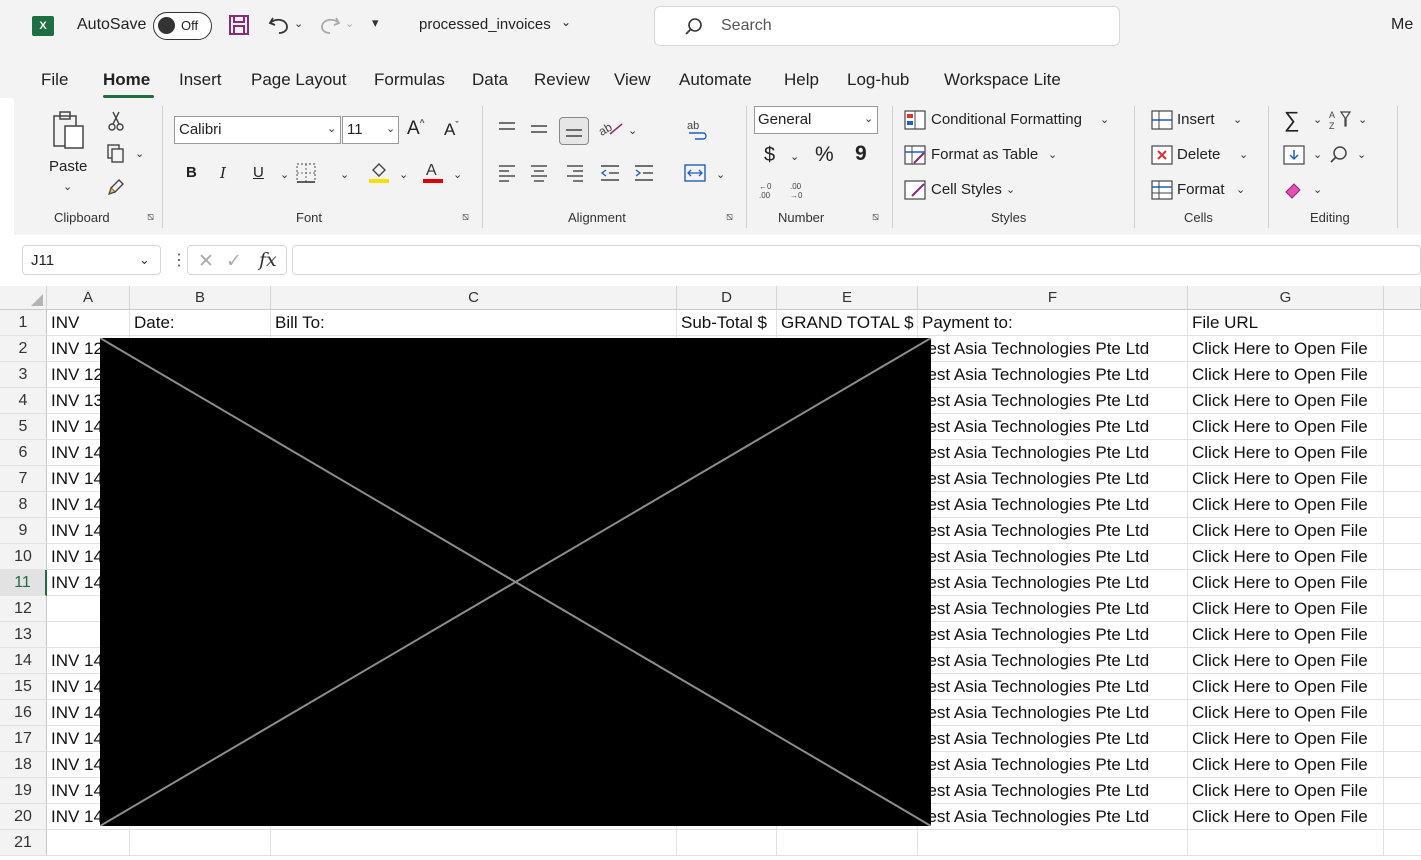 The height and width of the screenshot is (860, 1421). I want to click on row-header: 10, so click(23, 557).